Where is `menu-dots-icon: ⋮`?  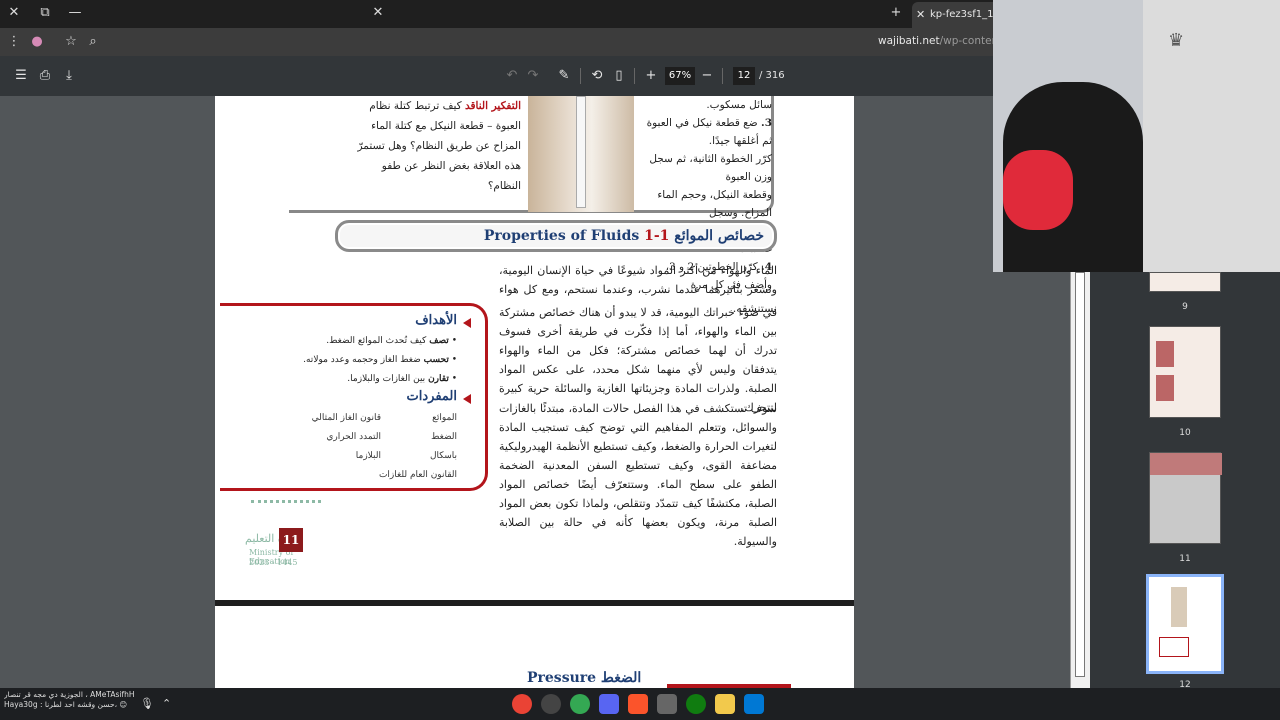 menu-dots-icon: ⋮ is located at coordinates (14, 41).